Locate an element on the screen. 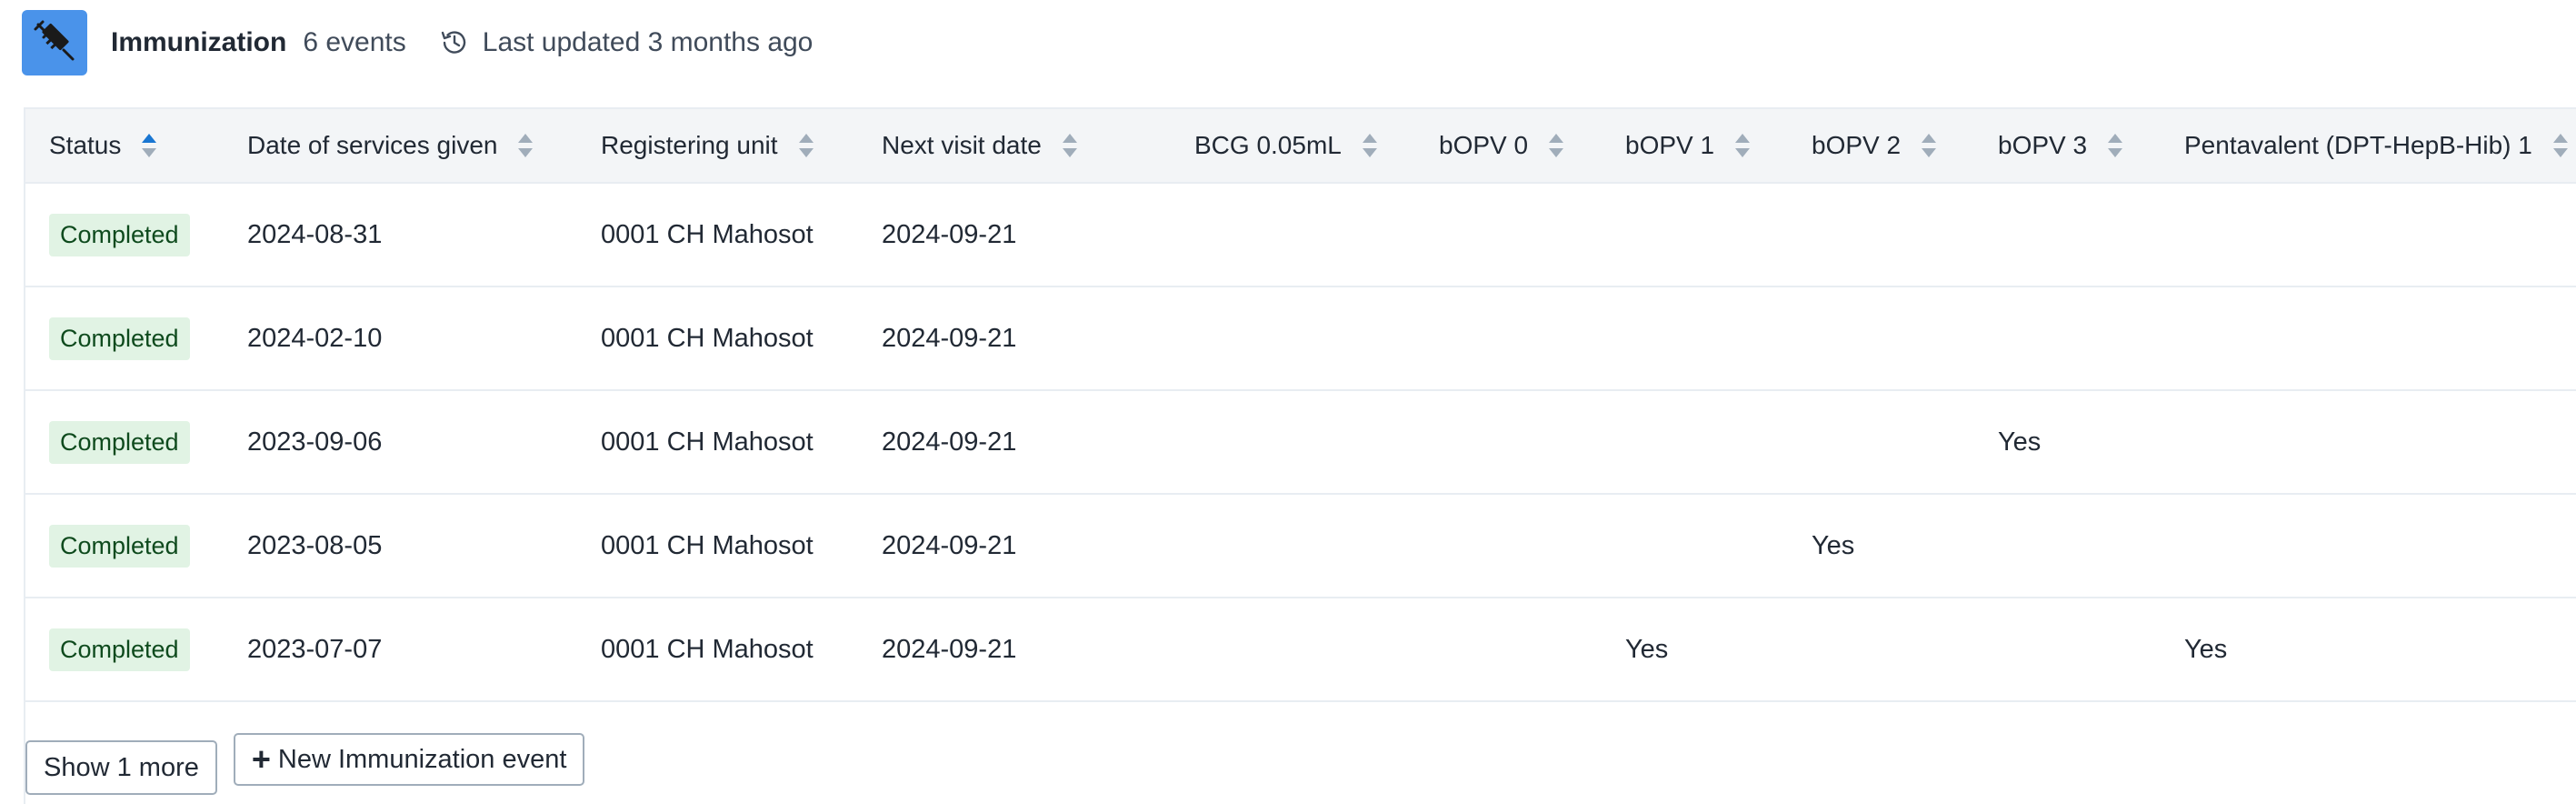 This screenshot has height=804, width=2576. column-header-label: BCG 0.05mL is located at coordinates (1268, 145).